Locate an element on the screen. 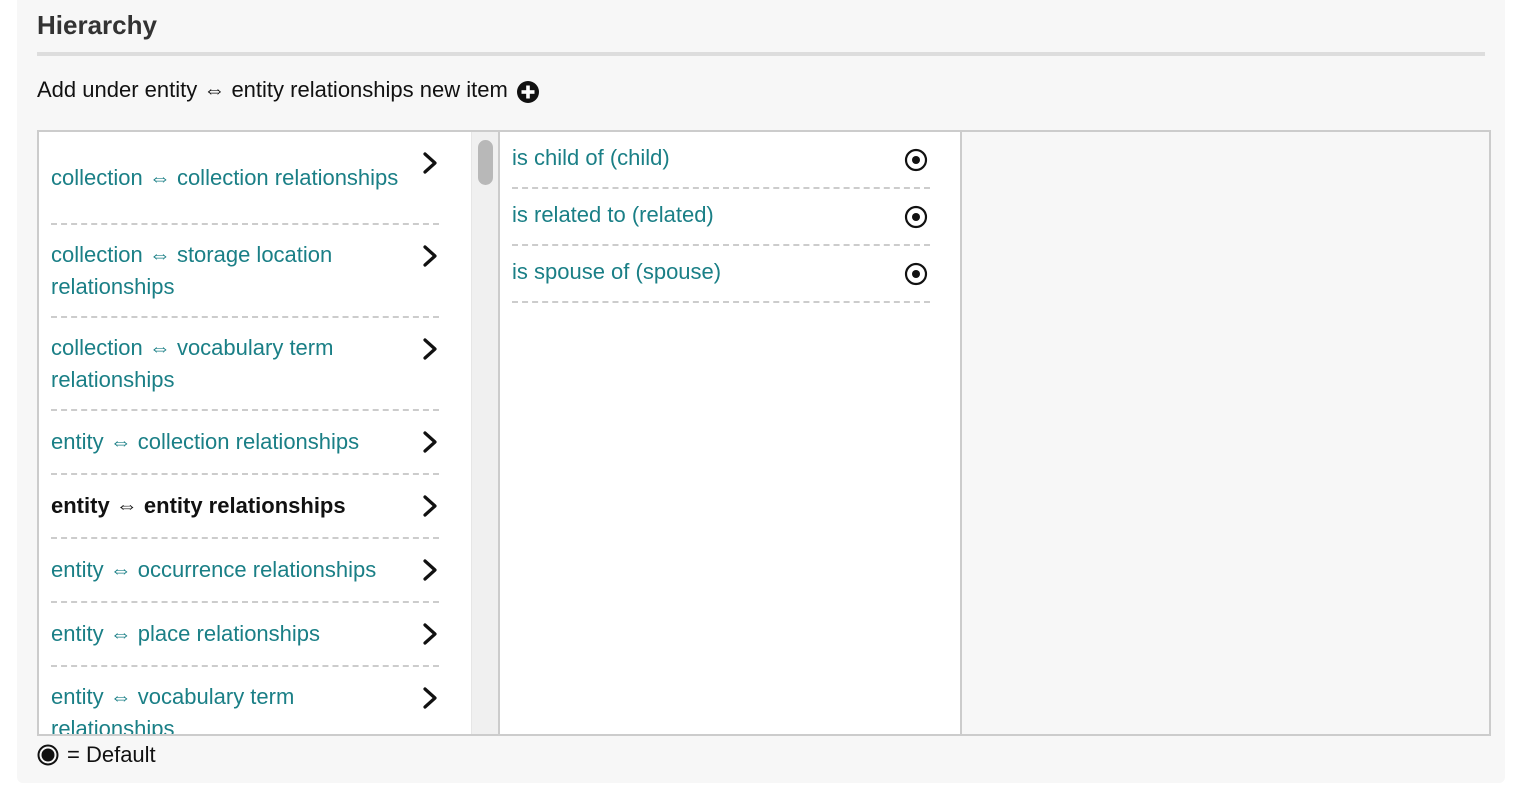  list-item-label: entity ⇔ entity relationships is located at coordinates (198, 505).